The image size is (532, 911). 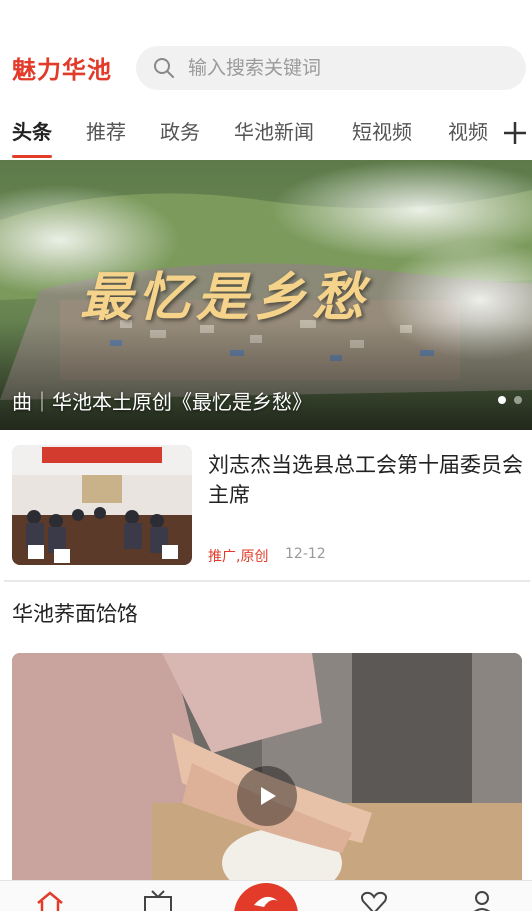 I want to click on banner-art-title: 最忆是乡愁, so click(x=225, y=297).